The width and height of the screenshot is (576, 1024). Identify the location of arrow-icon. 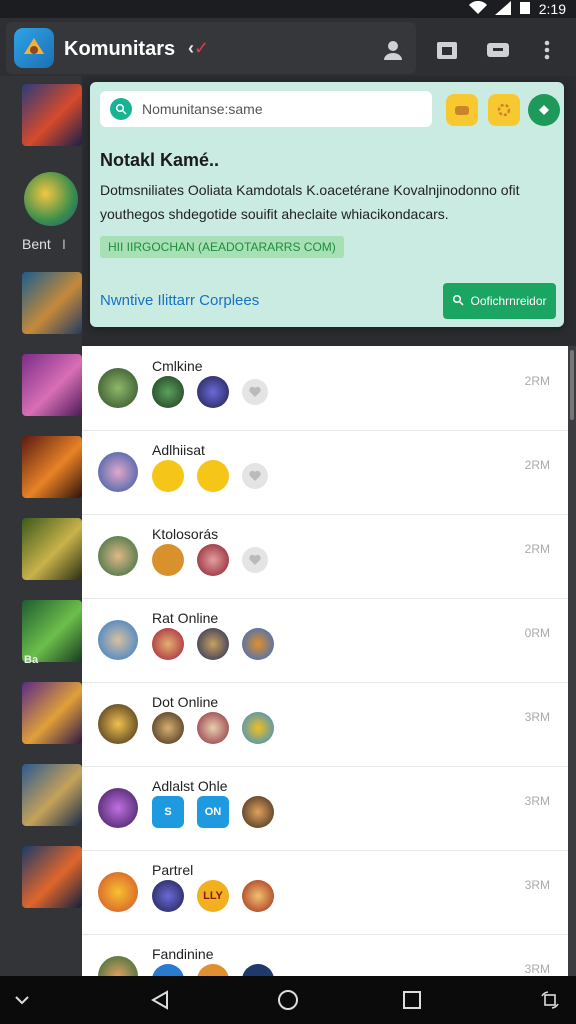
(544, 110).